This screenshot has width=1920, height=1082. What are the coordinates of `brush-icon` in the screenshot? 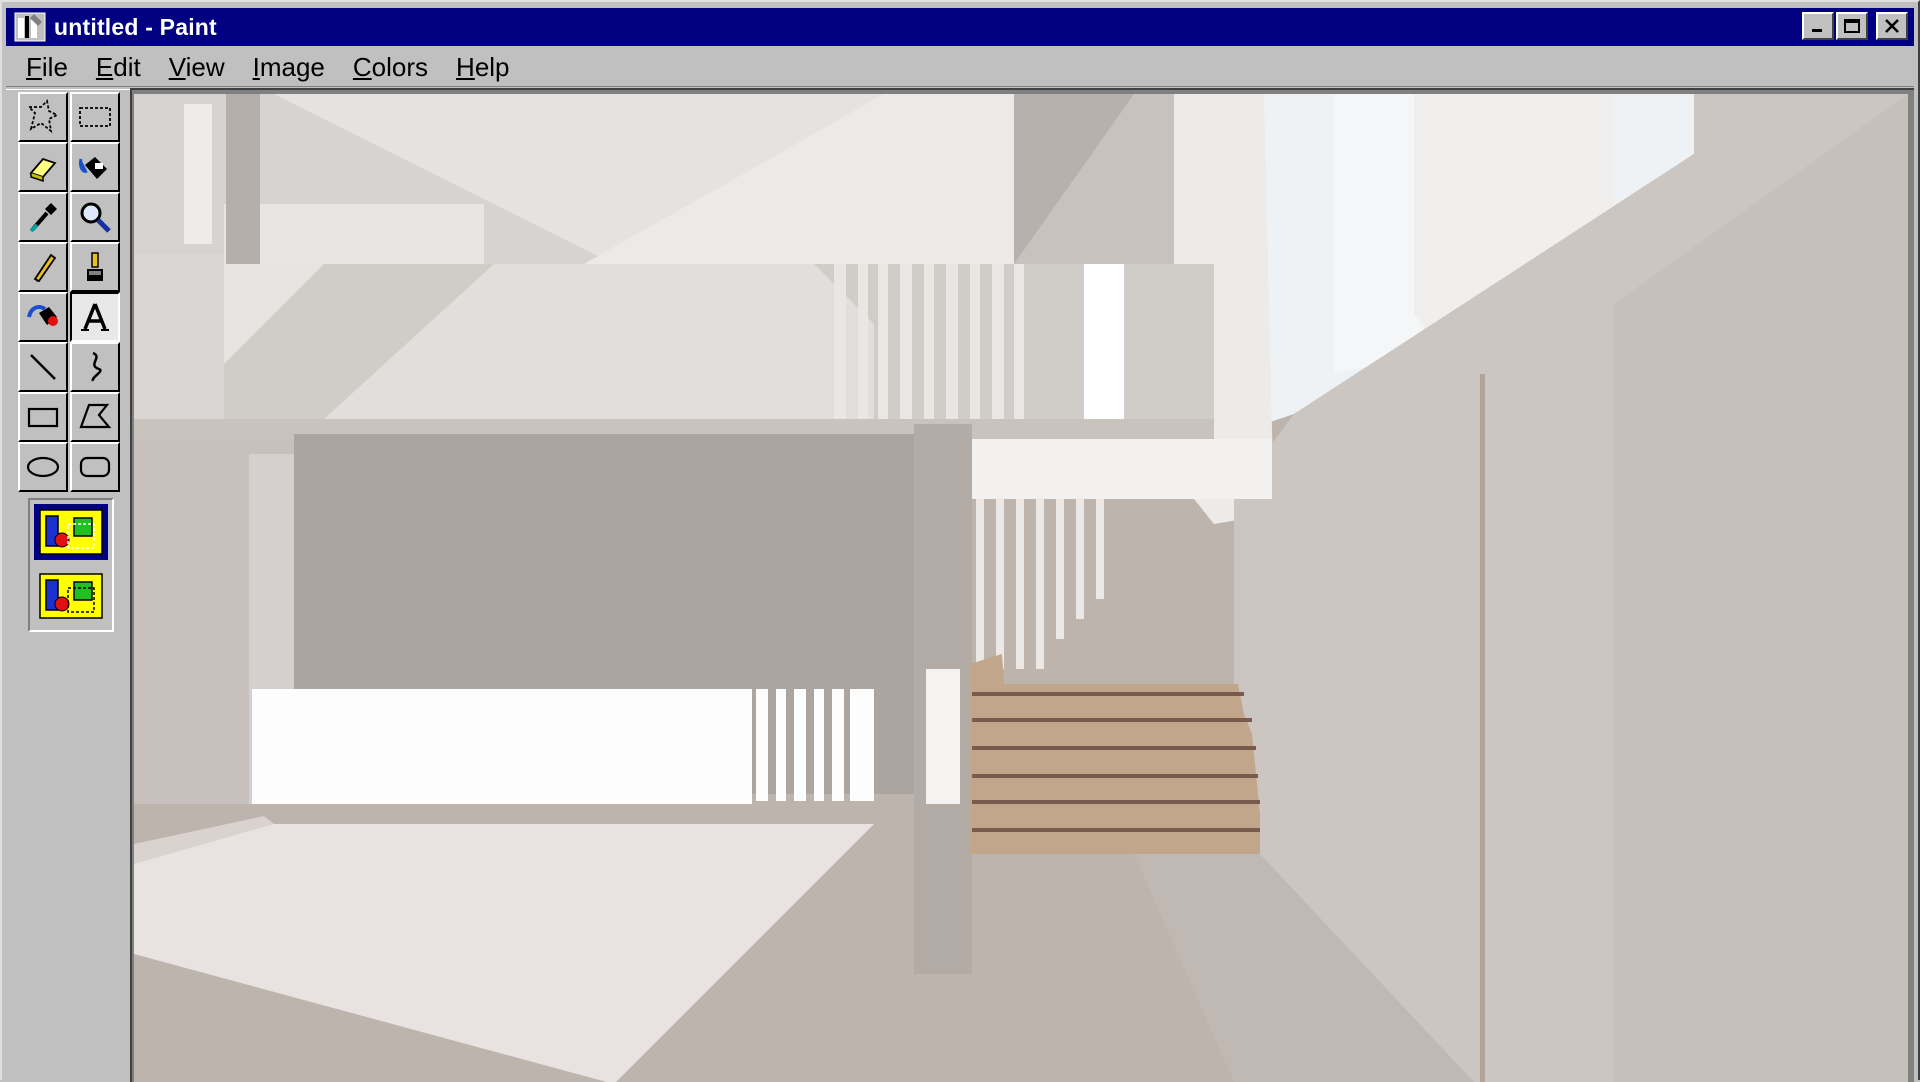 It's located at (95, 266).